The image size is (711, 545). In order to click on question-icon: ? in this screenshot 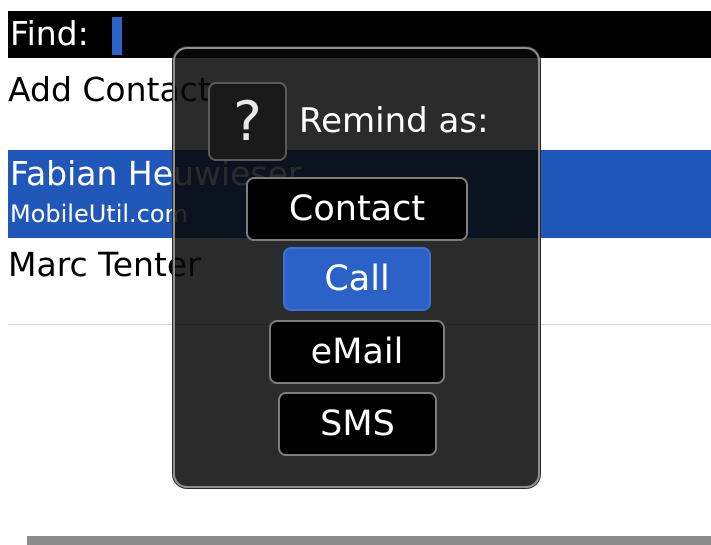, I will do `click(247, 121)`.